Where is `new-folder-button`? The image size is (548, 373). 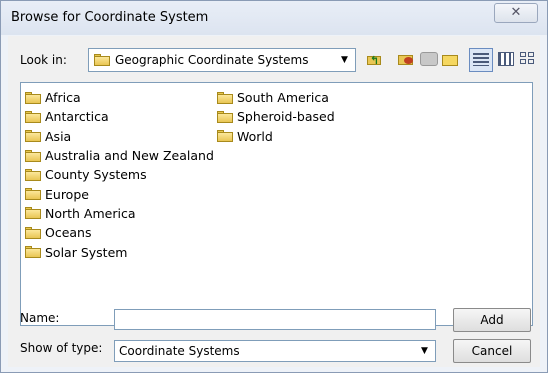
new-folder-button is located at coordinates (451, 60).